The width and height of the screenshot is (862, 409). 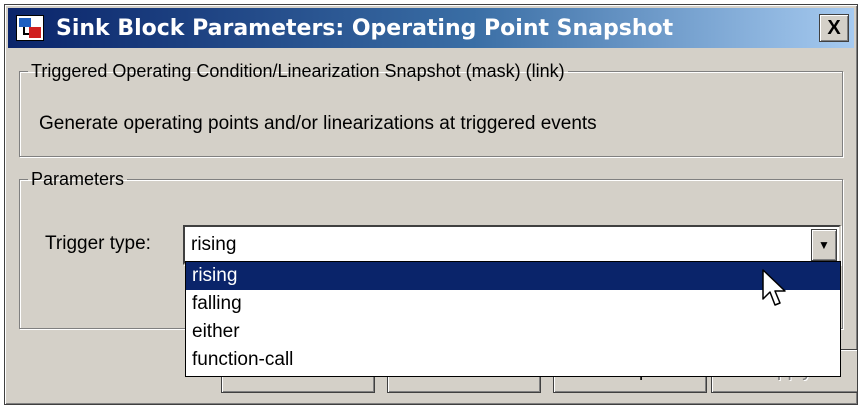 I want to click on chevron-down-icon: ▼, so click(x=824, y=245).